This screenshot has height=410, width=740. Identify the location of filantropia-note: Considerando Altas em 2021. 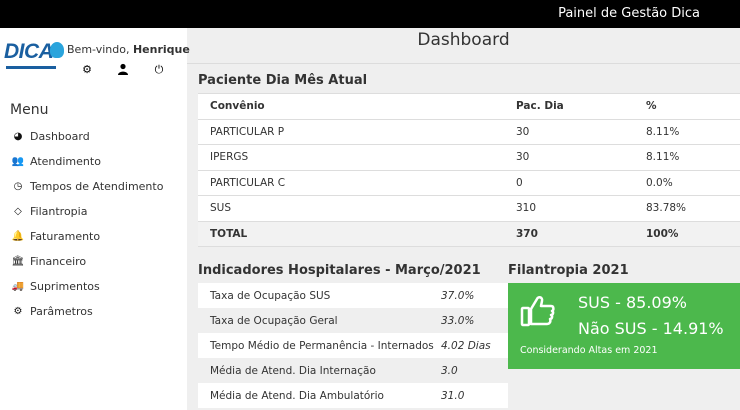
(589, 350).